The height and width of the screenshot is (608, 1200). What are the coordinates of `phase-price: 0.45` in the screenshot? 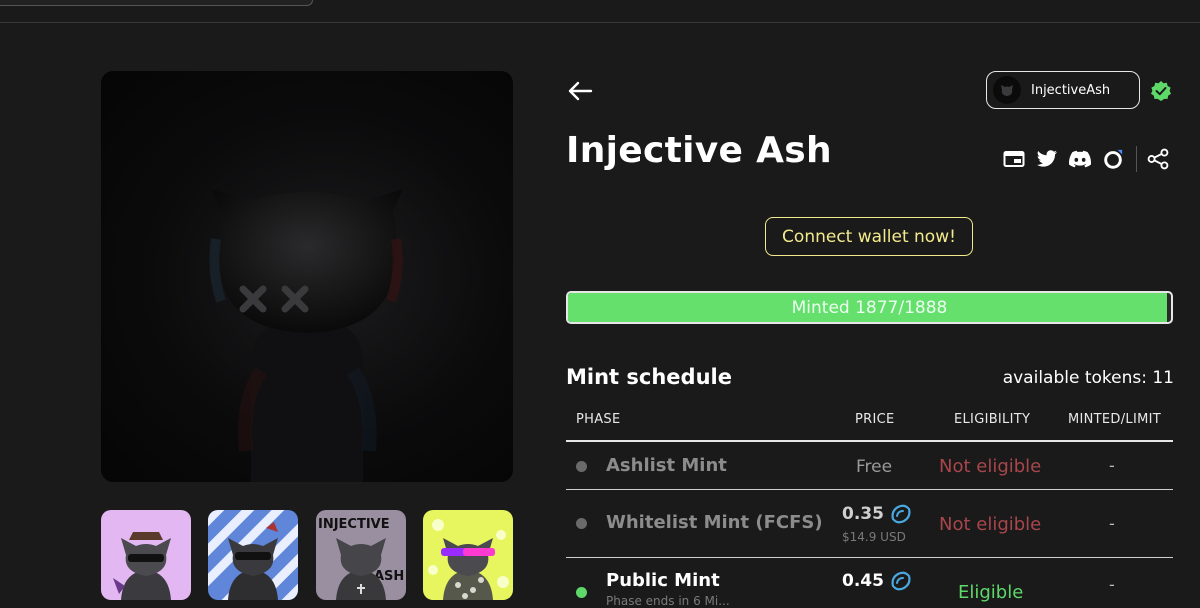 It's located at (877, 581).